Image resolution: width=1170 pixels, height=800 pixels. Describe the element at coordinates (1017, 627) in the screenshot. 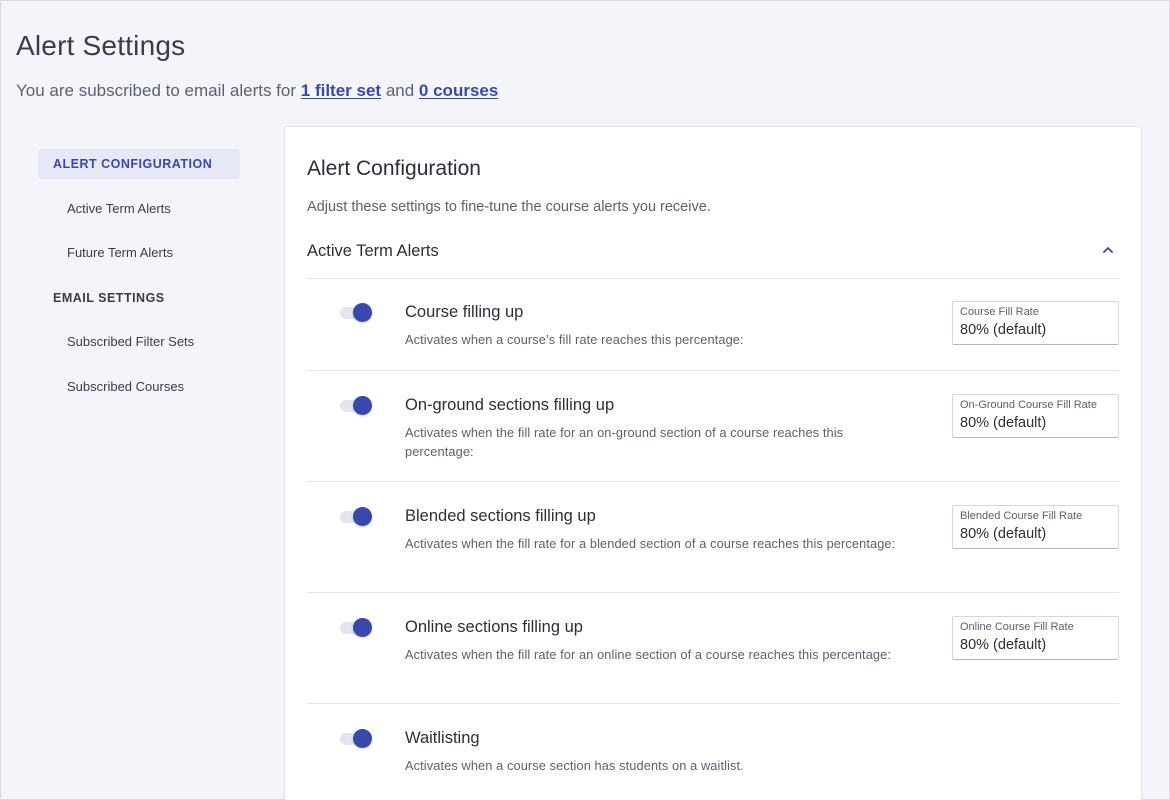

I see `field-label: Online Course Fill Rate` at that location.